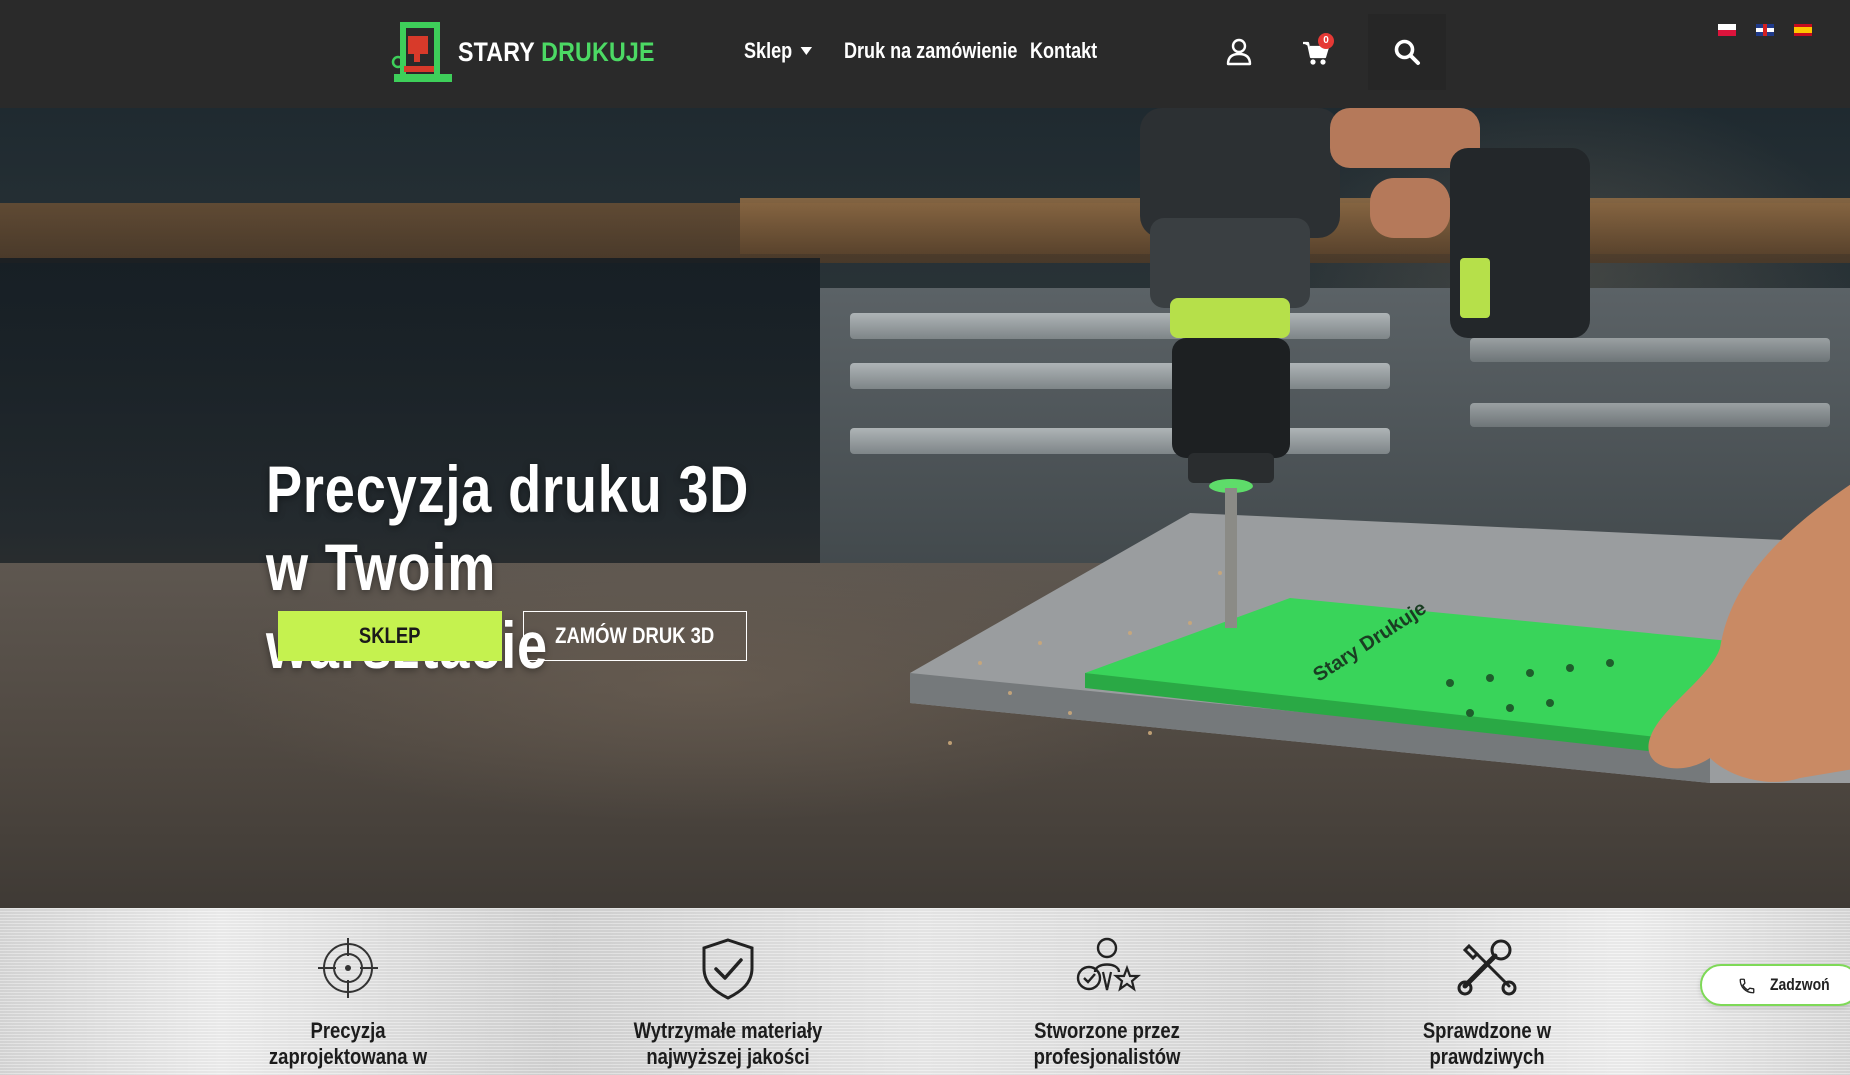 Image resolution: width=1850 pixels, height=1075 pixels. I want to click on es-flag-icon, so click(1803, 30).